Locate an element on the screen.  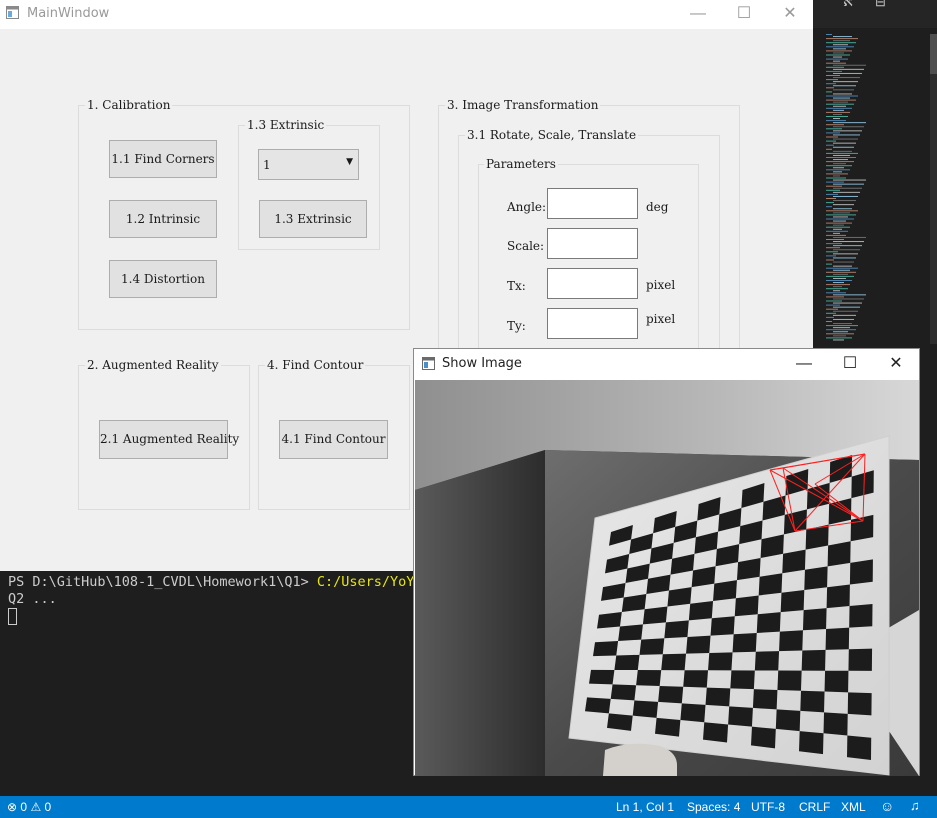
show-image-close-button: ✕ is located at coordinates (896, 364).